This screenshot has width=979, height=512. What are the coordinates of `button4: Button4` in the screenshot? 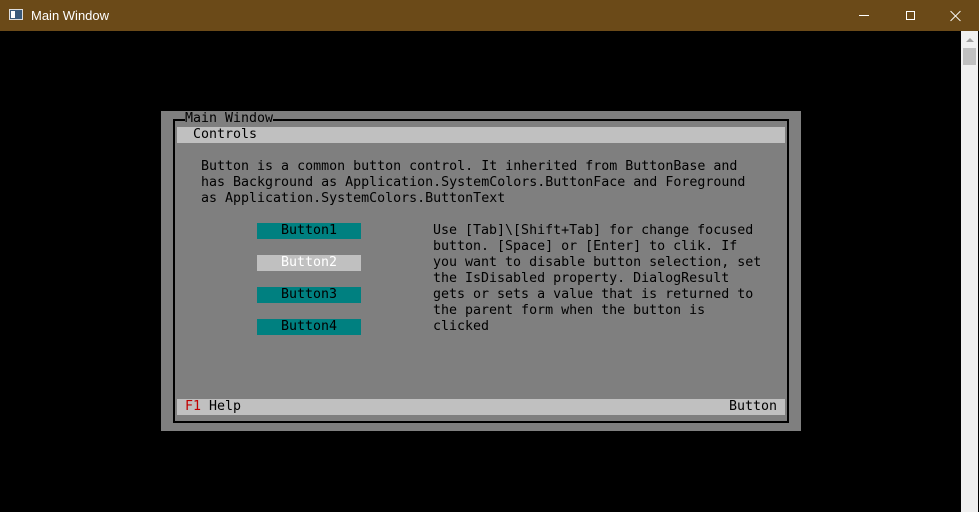 It's located at (309, 327).